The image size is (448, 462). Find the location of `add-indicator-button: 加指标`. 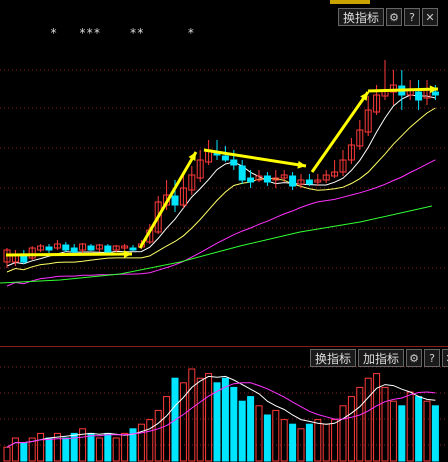

add-indicator-button: 加指标 is located at coordinates (381, 358).